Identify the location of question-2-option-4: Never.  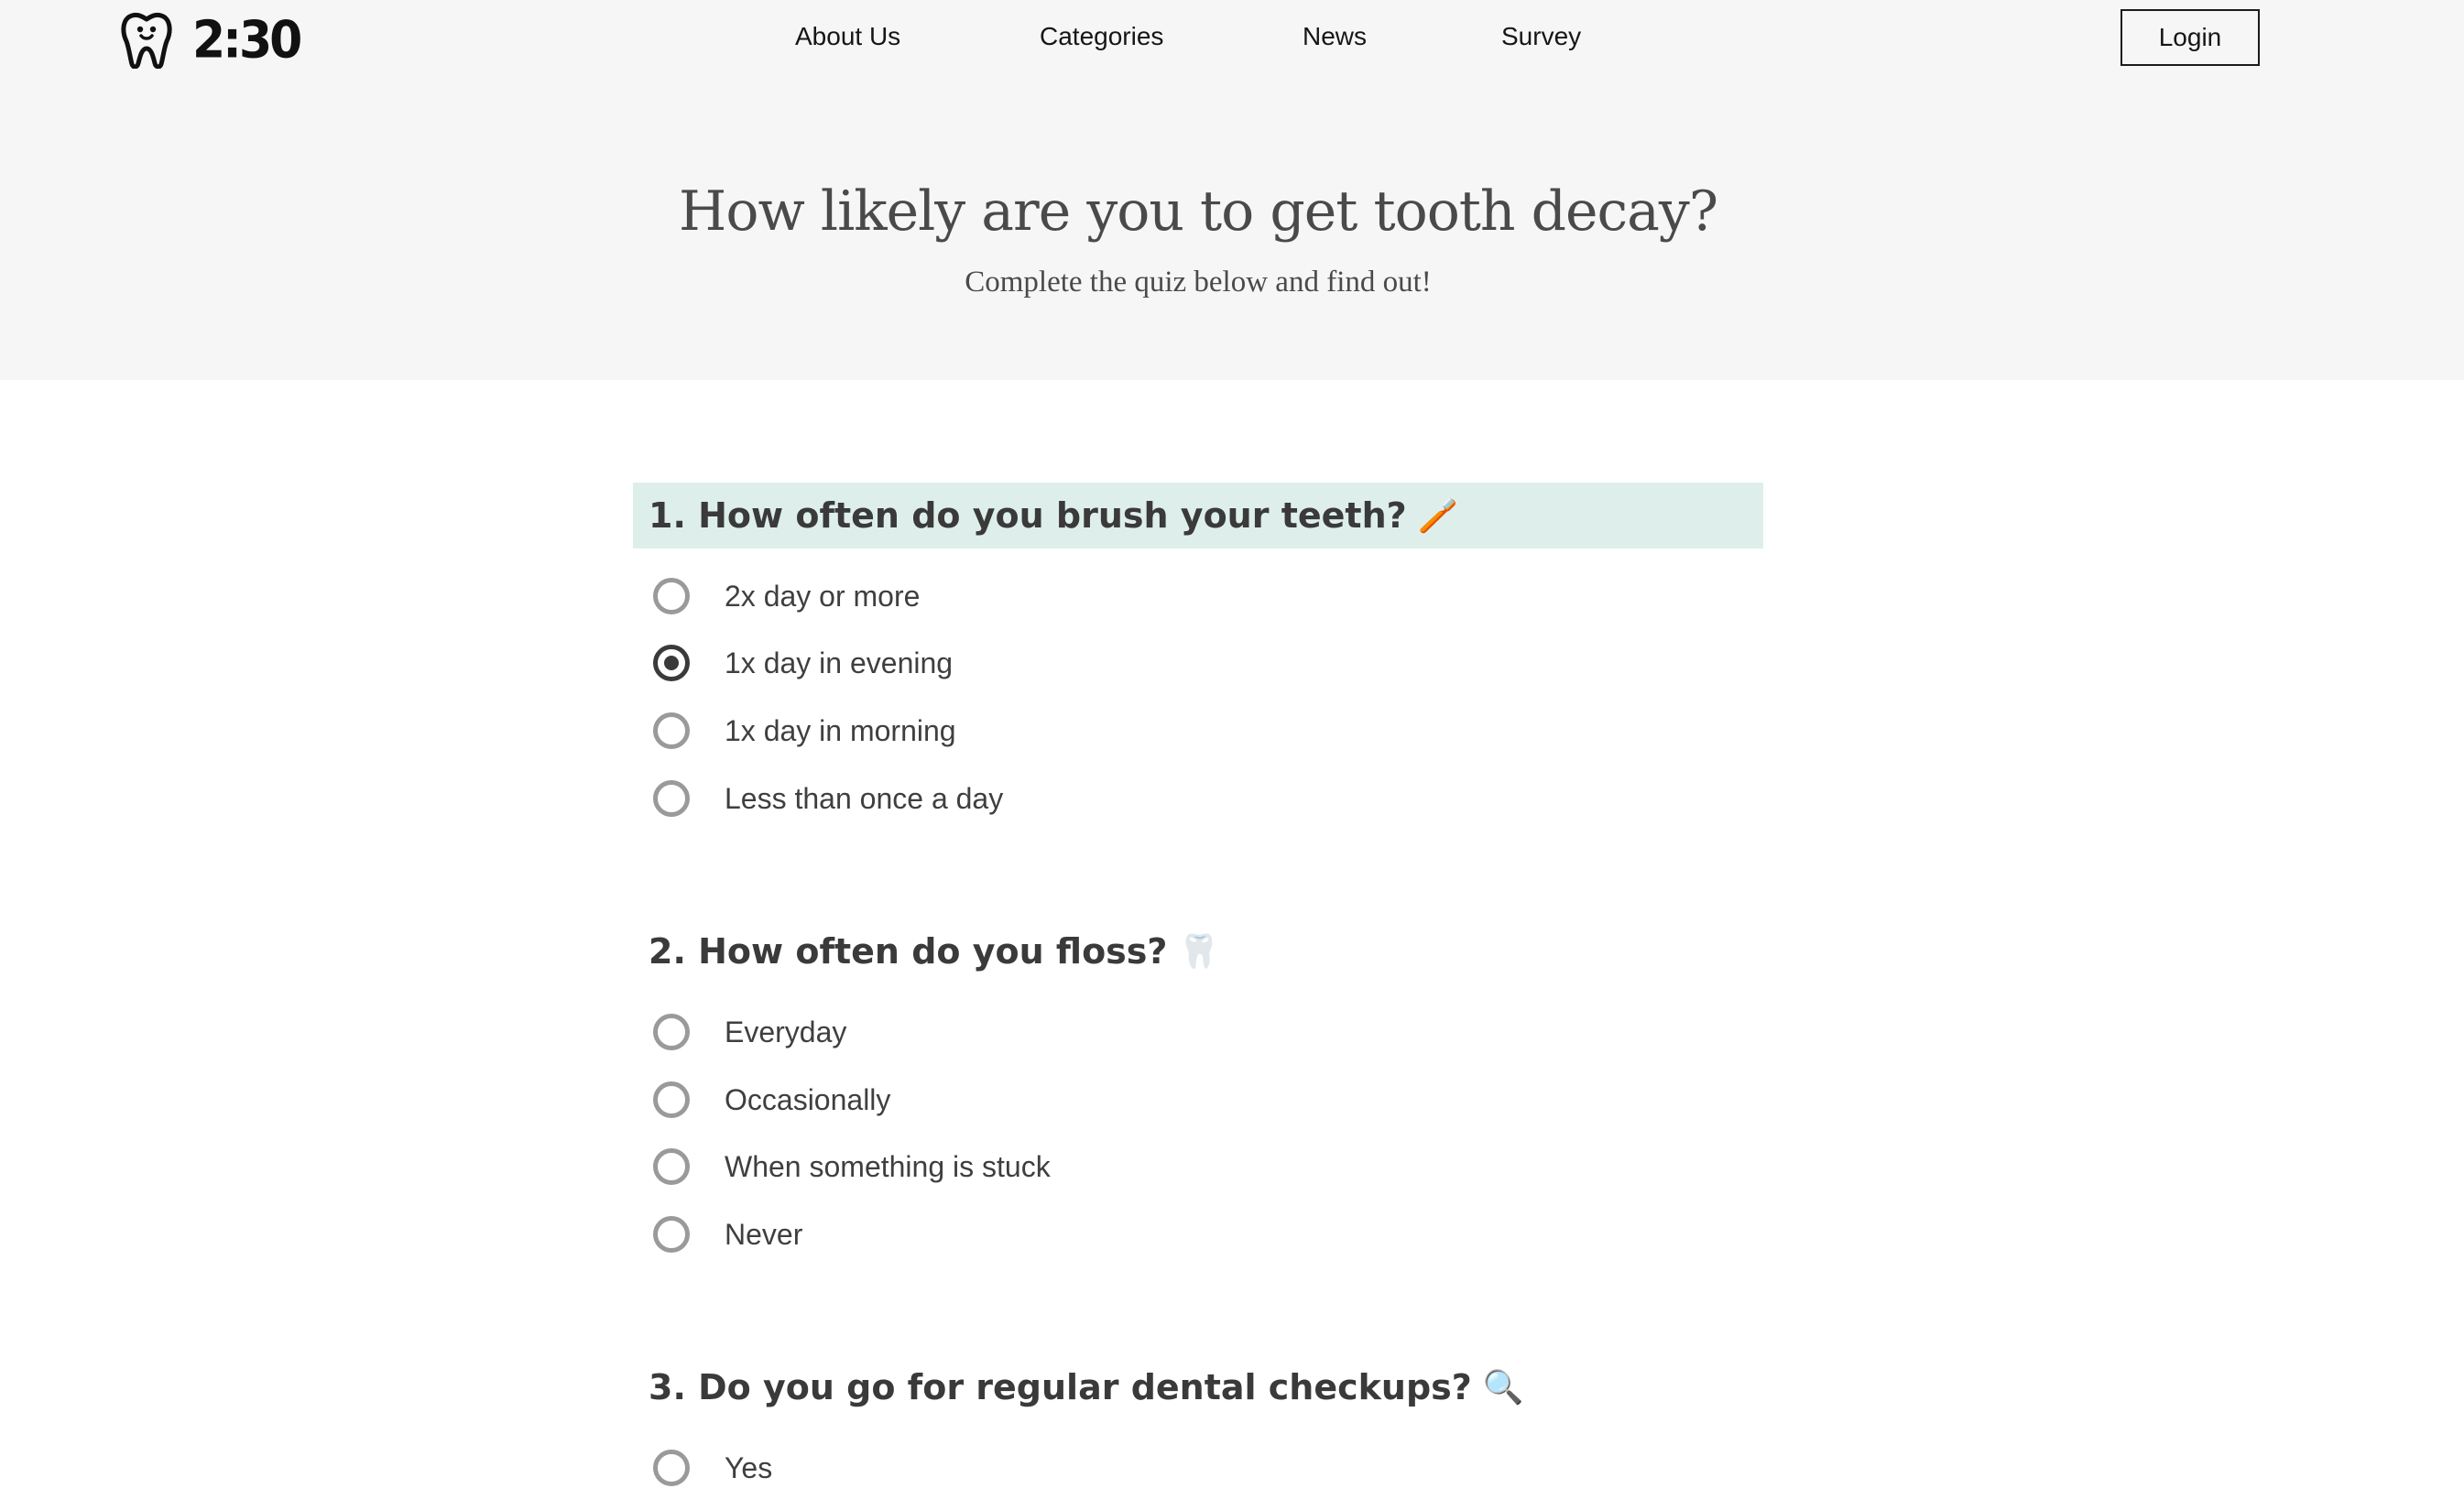
(727, 1234).